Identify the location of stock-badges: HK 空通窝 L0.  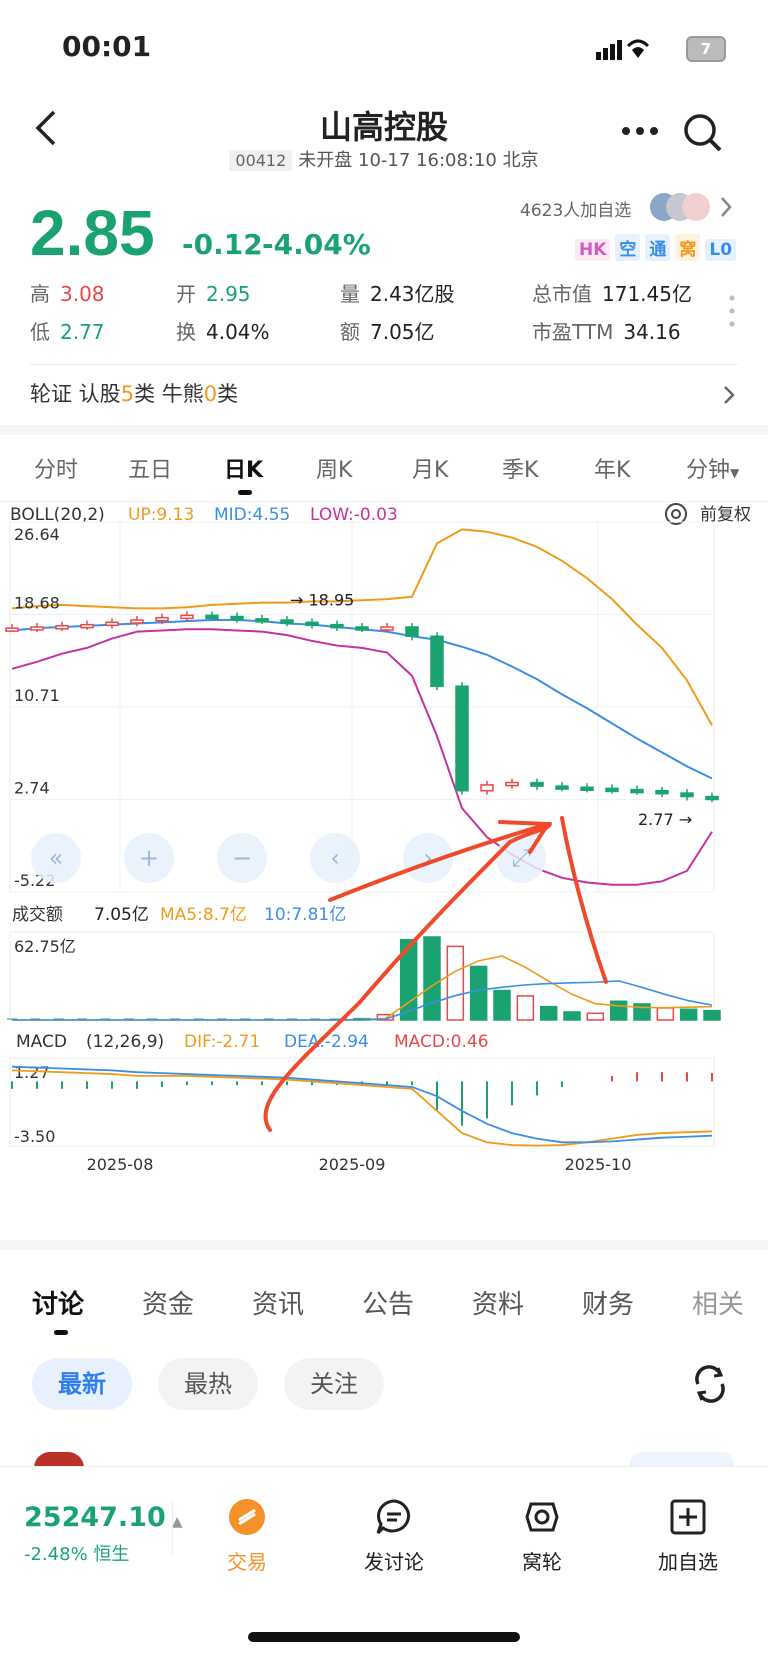
(653, 247).